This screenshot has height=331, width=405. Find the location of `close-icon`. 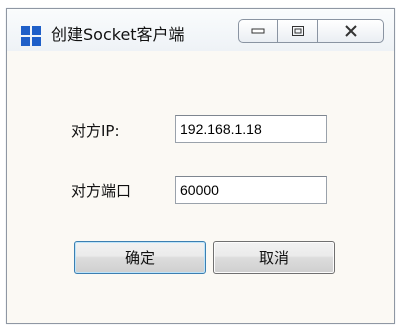

close-icon is located at coordinates (350, 31).